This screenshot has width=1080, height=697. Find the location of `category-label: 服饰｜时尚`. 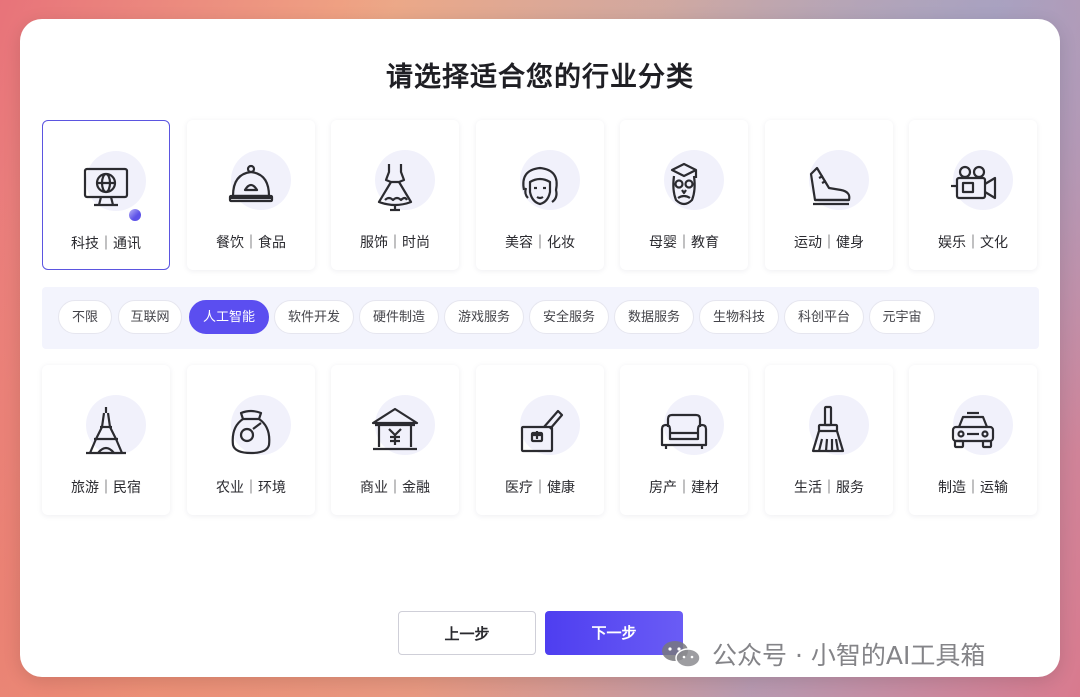

category-label: 服饰｜时尚 is located at coordinates (395, 243).